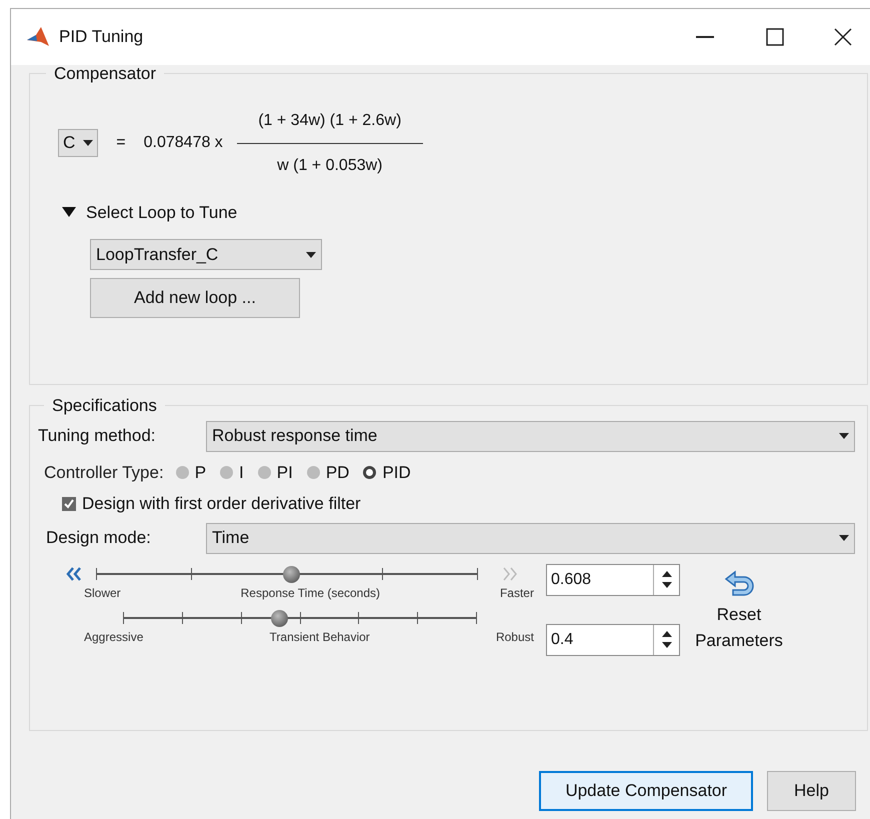  What do you see at coordinates (191, 472) in the screenshot?
I see `radio-option: P` at bounding box center [191, 472].